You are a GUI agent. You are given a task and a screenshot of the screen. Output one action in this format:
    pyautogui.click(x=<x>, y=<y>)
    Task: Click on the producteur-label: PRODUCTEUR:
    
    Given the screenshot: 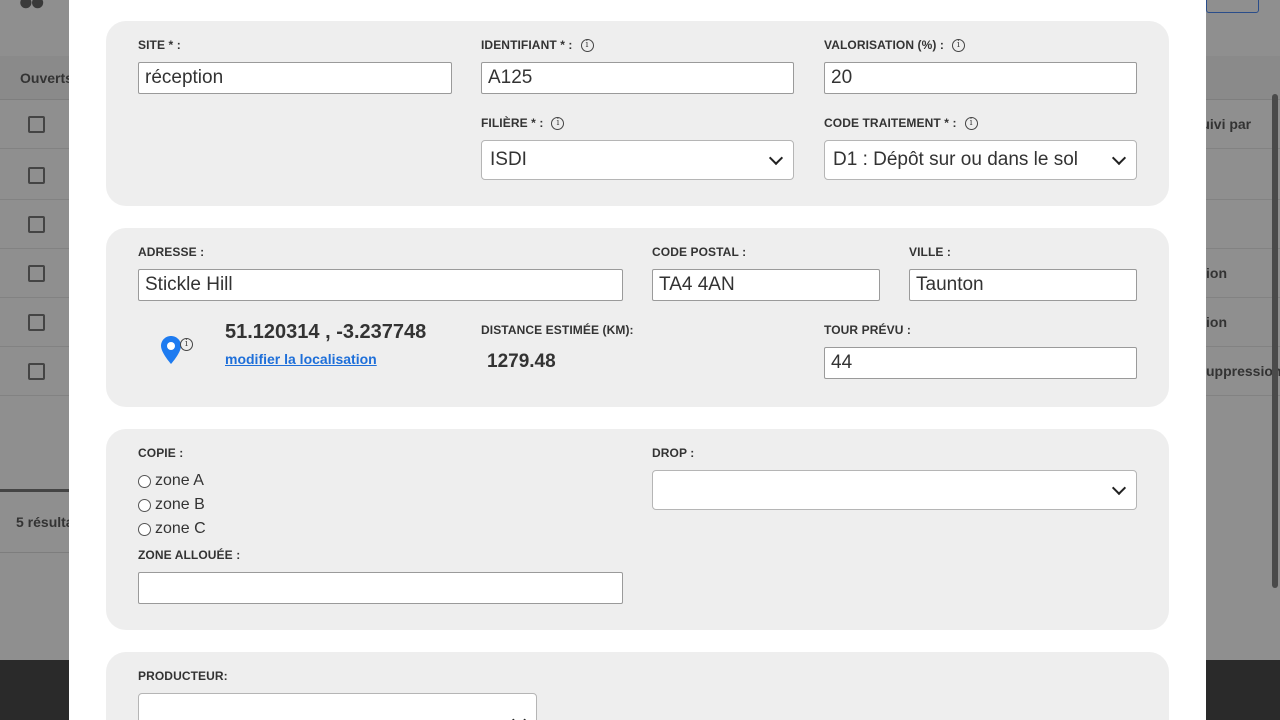 What is the action you would take?
    pyautogui.click(x=183, y=676)
    